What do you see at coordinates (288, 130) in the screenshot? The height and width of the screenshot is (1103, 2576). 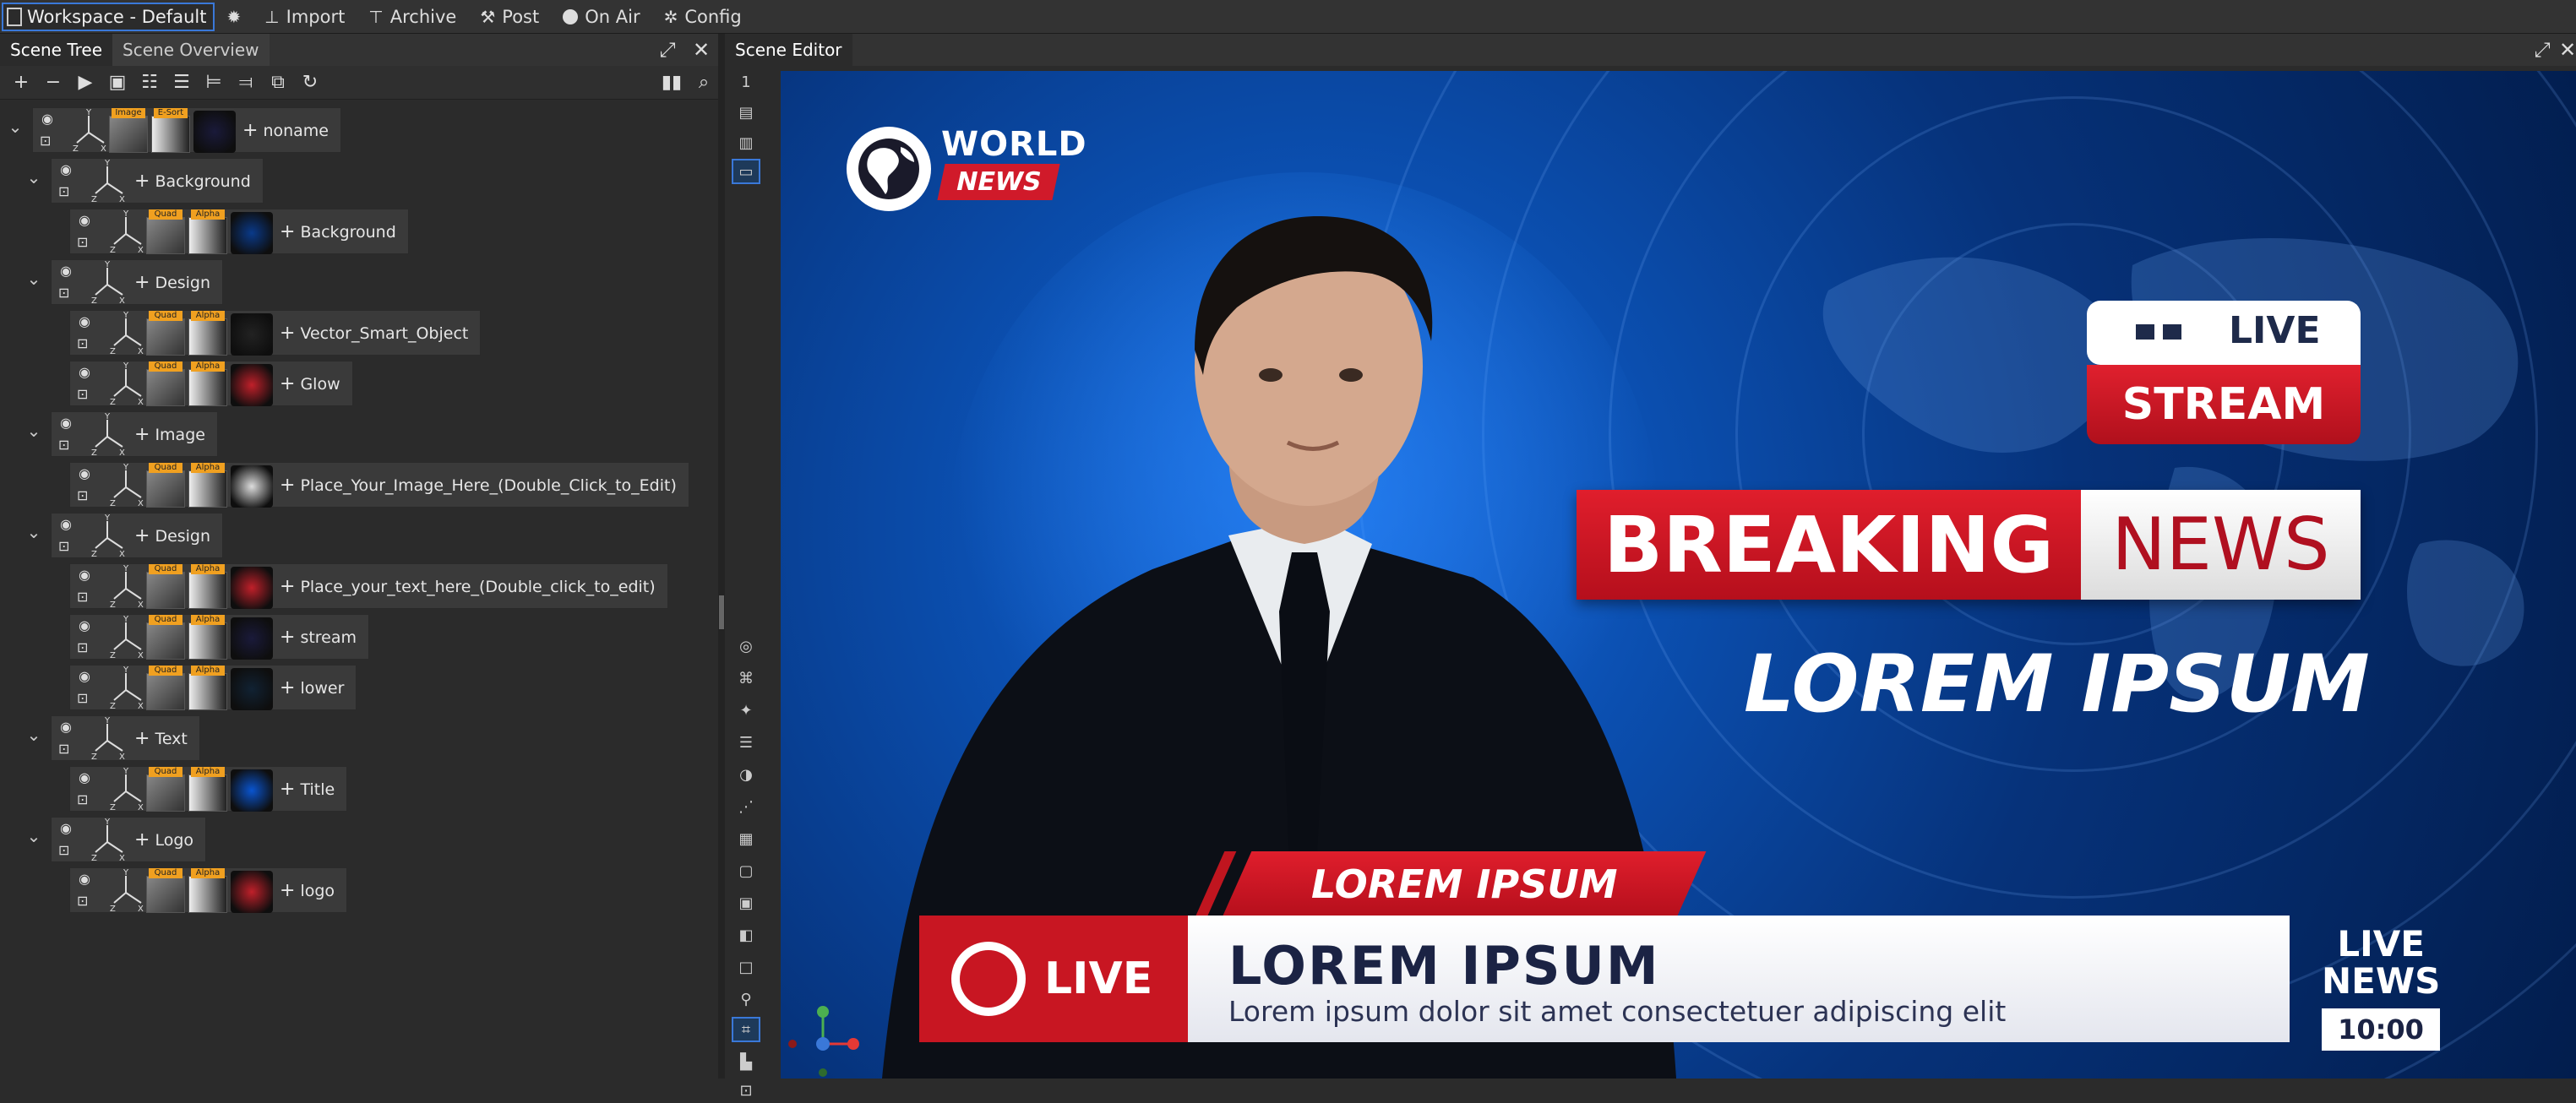 I see `tree-node-label: + noname` at bounding box center [288, 130].